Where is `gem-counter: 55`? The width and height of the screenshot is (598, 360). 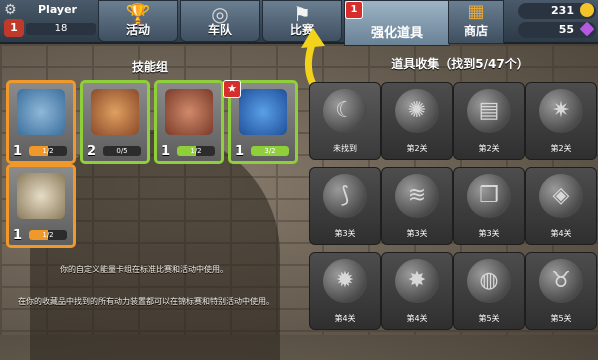 gem-counter: 55 is located at coordinates (557, 29).